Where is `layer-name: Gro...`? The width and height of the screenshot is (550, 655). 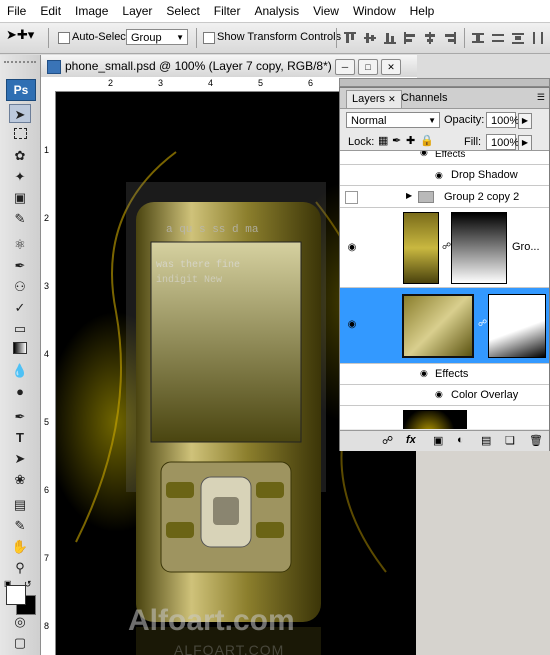 layer-name: Gro... is located at coordinates (526, 247).